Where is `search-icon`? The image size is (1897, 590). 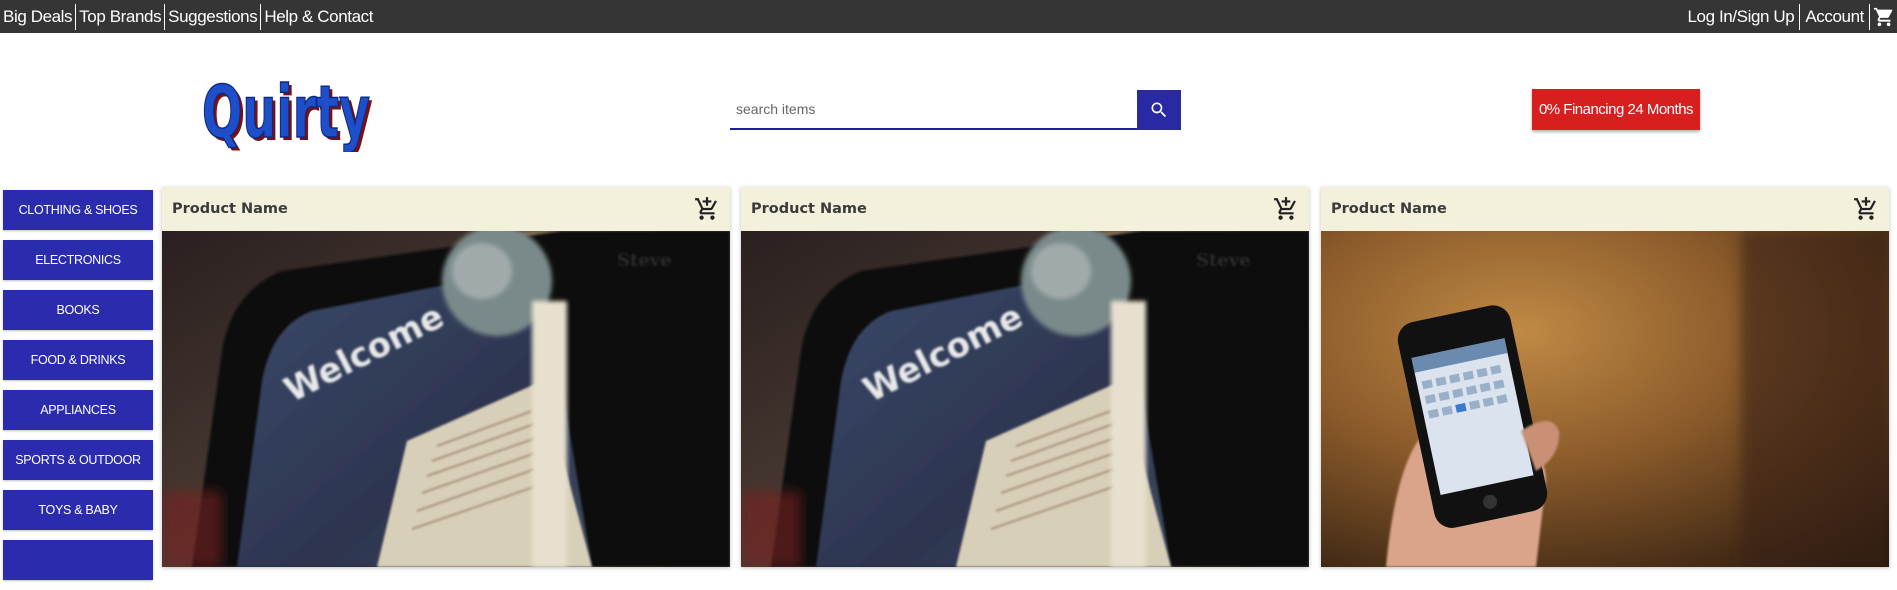 search-icon is located at coordinates (1159, 110).